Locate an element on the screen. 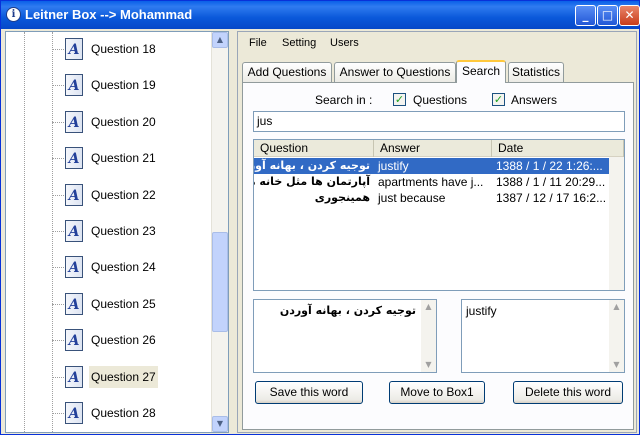  tree-item: A Question 21 is located at coordinates (137, 159).